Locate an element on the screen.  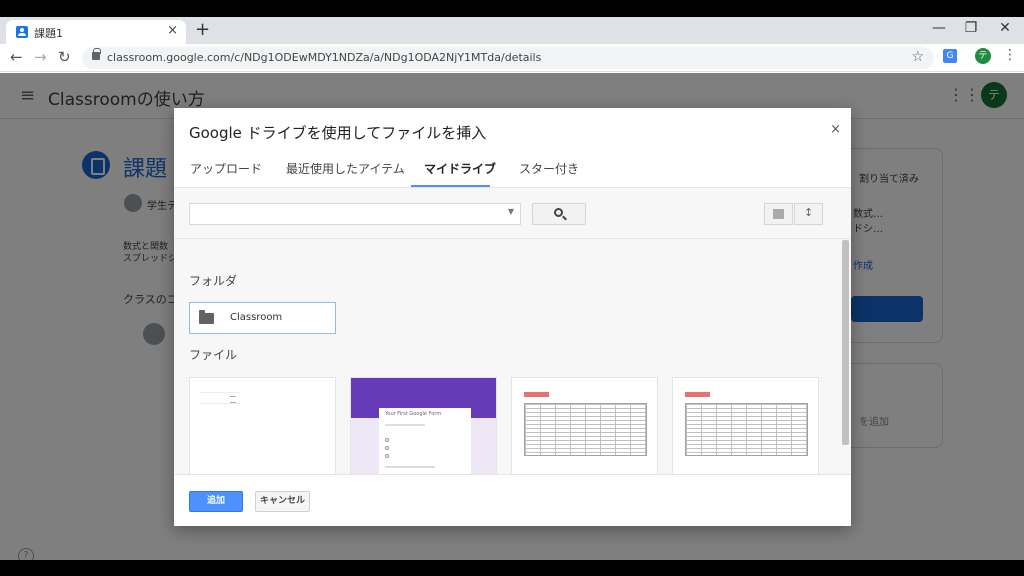
search-icon is located at coordinates (558, 212).